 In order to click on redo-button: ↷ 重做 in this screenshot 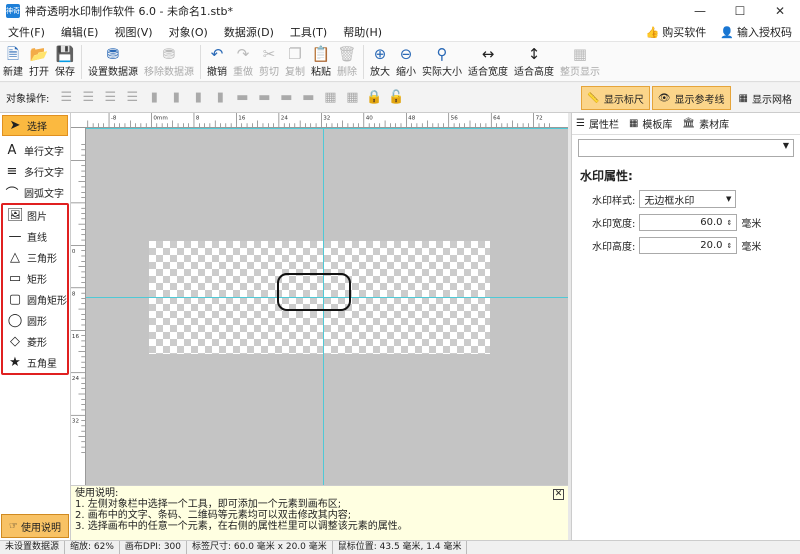, I will do `click(243, 60)`.